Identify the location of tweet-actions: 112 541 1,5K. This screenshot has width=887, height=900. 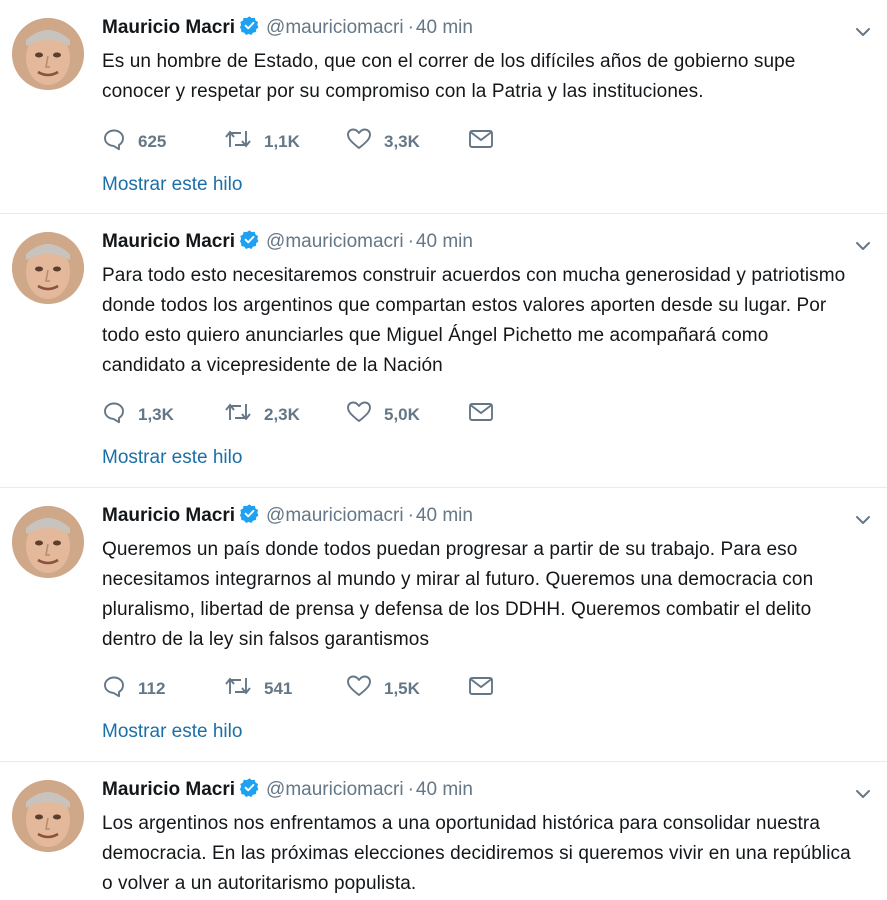
(346, 688).